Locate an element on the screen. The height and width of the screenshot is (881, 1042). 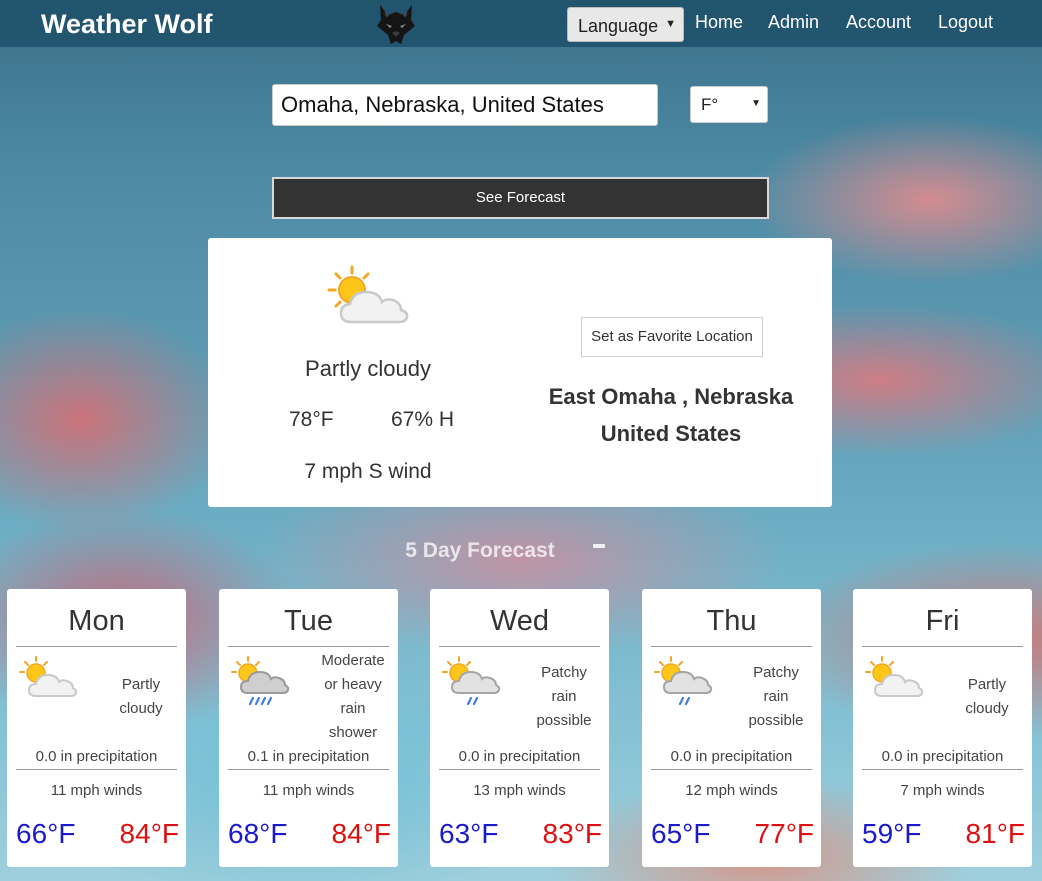
brand-title: Weather Wolf is located at coordinates (127, 24).